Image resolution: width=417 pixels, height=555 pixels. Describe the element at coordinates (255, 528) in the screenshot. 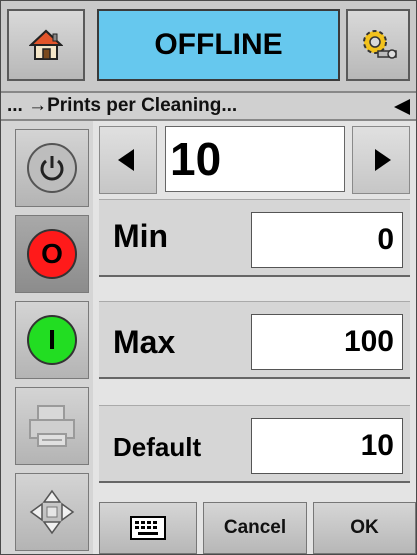

I see `cancel-button: Cancel` at that location.